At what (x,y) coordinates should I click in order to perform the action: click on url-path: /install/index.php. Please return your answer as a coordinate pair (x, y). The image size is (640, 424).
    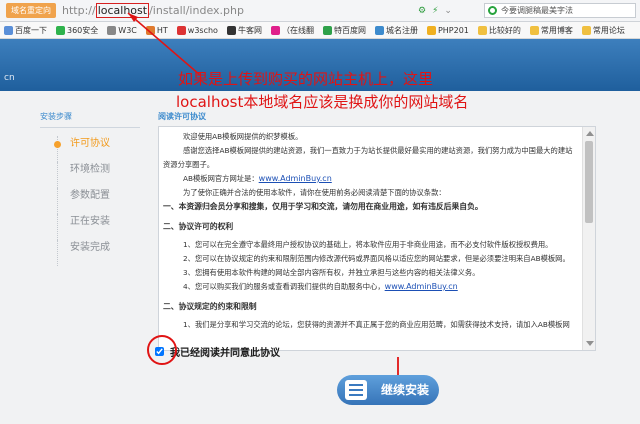
    Looking at the image, I should click on (196, 10).